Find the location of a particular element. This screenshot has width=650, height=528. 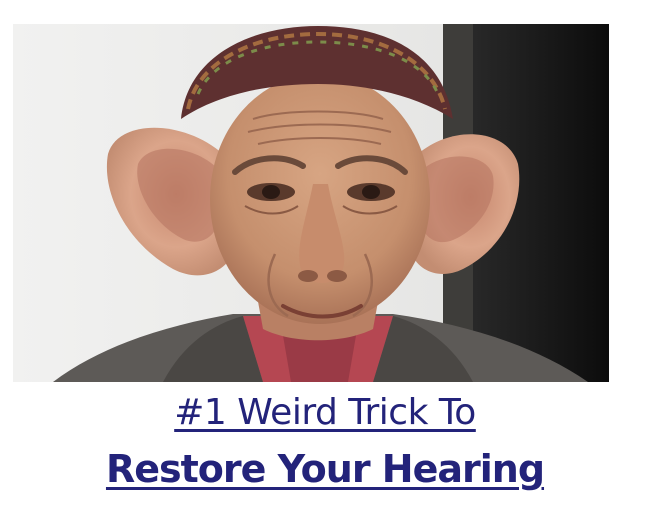

headline-line-1: #1 Weird Trick To is located at coordinates (325, 412).